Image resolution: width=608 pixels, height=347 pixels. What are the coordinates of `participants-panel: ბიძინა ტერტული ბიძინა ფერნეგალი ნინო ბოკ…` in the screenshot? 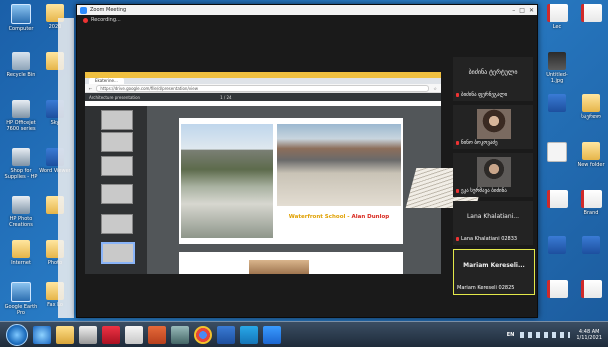 It's located at (492, 184).